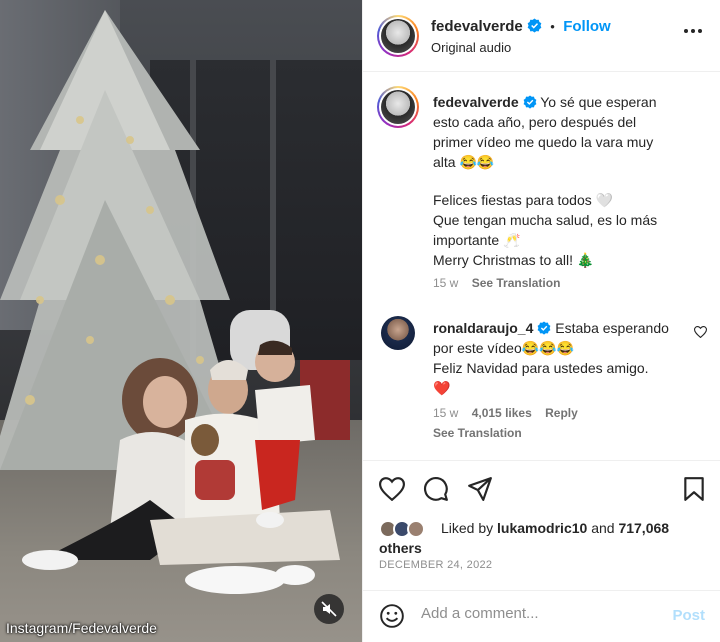 This screenshot has height=642, width=720. What do you see at coordinates (514, 260) in the screenshot?
I see `caption-line: Merry Christmas to all! 🎄` at bounding box center [514, 260].